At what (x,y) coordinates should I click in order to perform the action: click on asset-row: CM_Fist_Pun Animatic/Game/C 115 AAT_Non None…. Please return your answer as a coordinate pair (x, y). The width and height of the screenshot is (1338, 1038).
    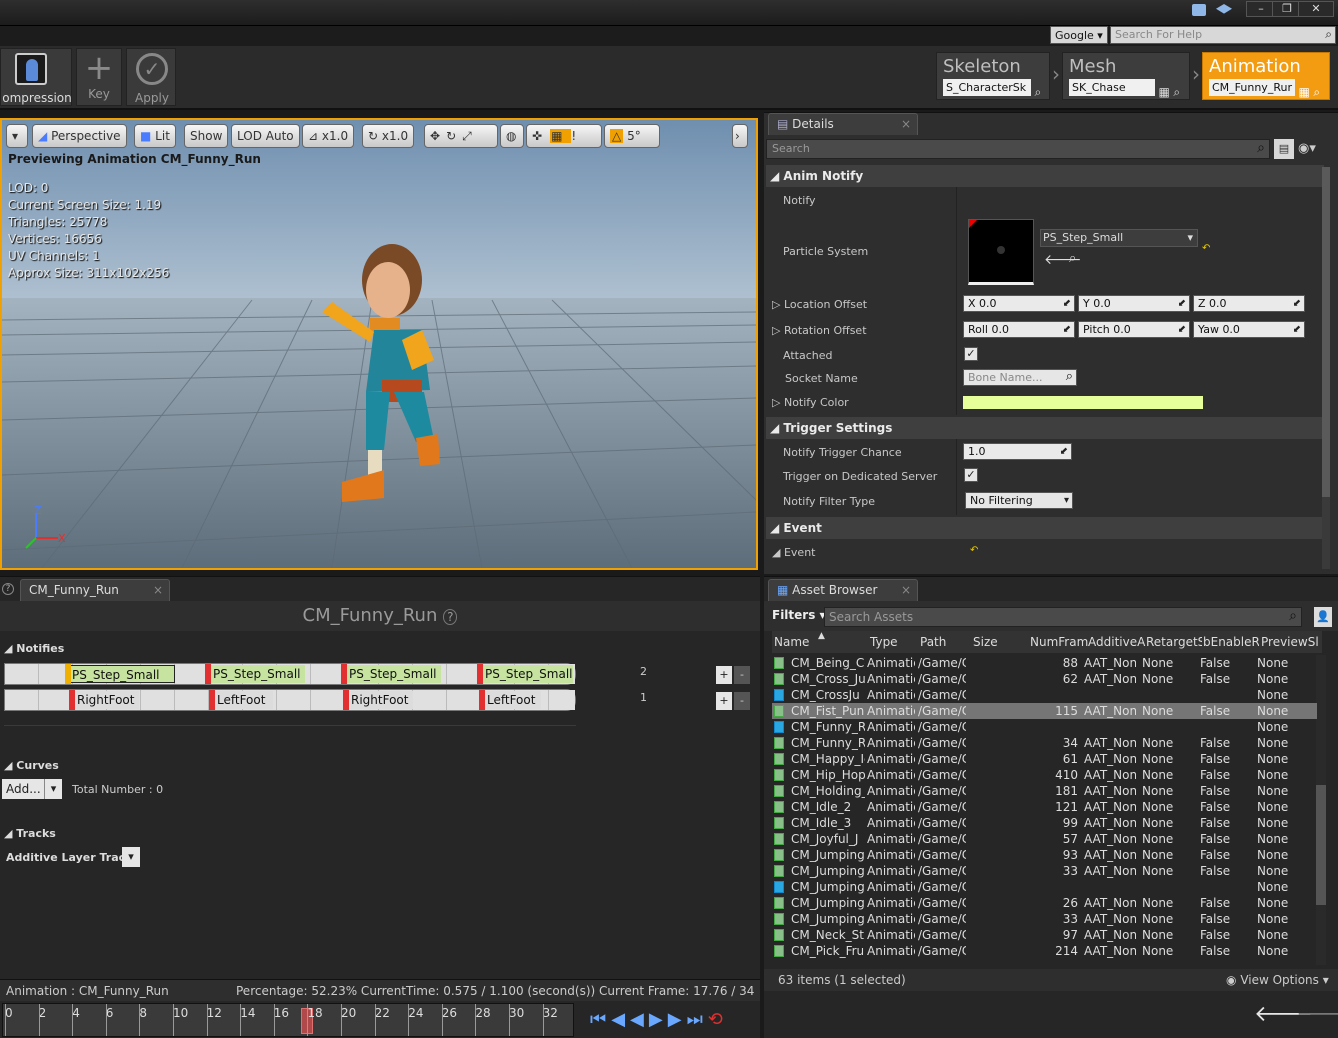
    Looking at the image, I should click on (1044, 711).